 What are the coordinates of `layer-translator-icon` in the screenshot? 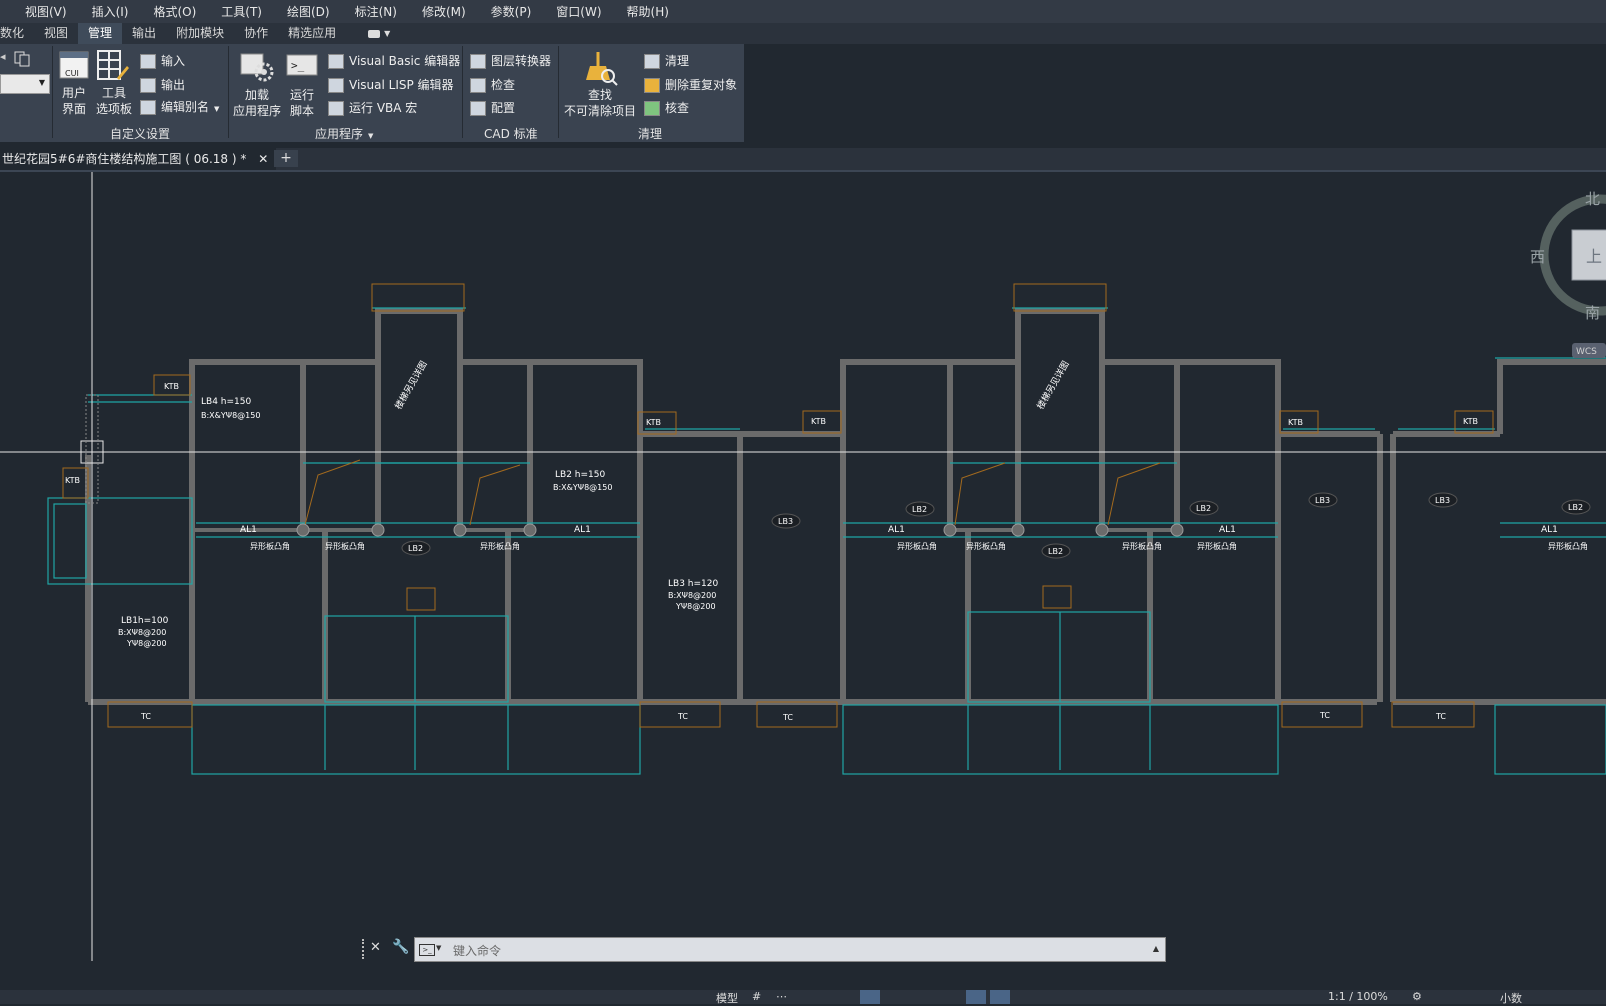 It's located at (478, 61).